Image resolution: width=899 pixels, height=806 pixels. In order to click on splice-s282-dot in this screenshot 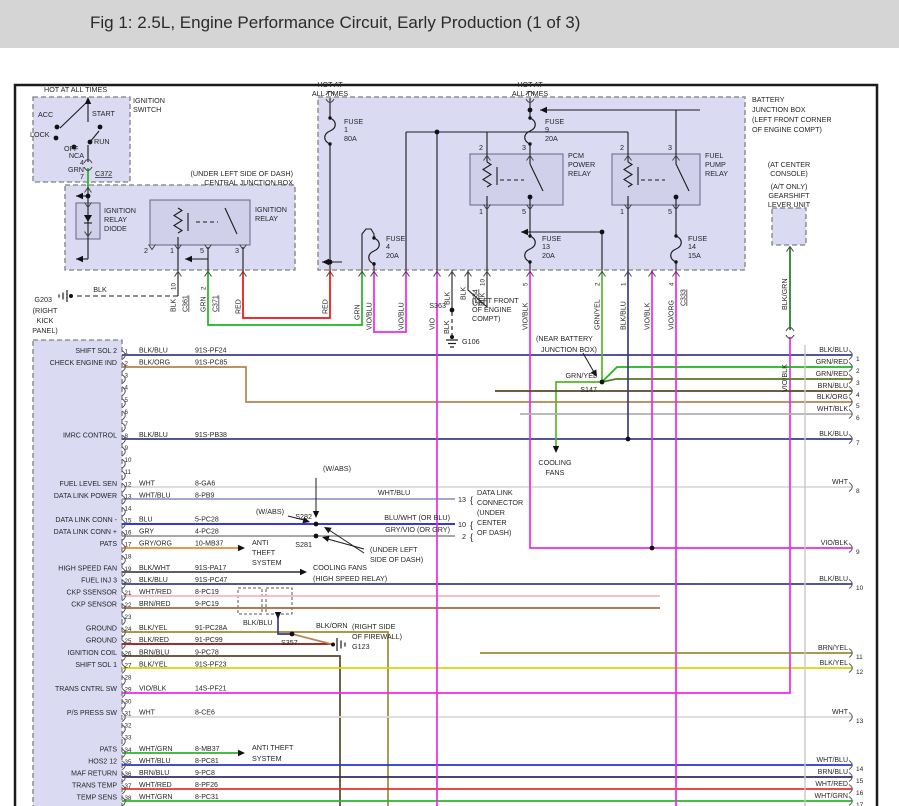, I will do `click(316, 524)`.